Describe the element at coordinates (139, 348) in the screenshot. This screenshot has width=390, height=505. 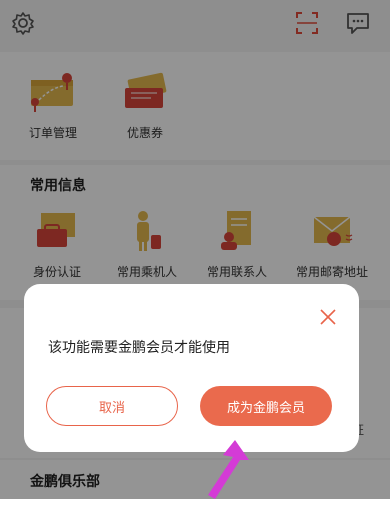
I see `dialog-message: 该功能需要金鹏会员才能使用` at that location.